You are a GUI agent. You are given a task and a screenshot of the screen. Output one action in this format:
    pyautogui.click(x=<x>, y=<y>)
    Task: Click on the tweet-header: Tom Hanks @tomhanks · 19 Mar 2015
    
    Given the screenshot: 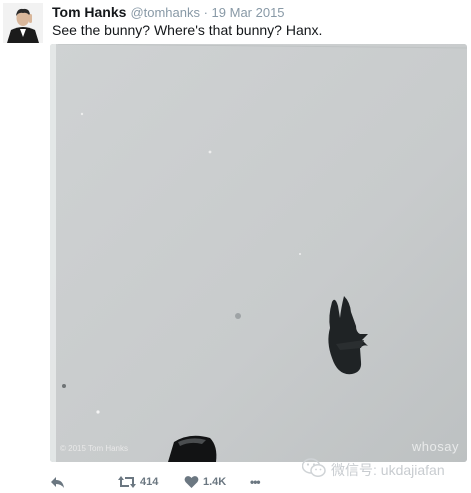 What is the action you would take?
    pyautogui.click(x=168, y=13)
    